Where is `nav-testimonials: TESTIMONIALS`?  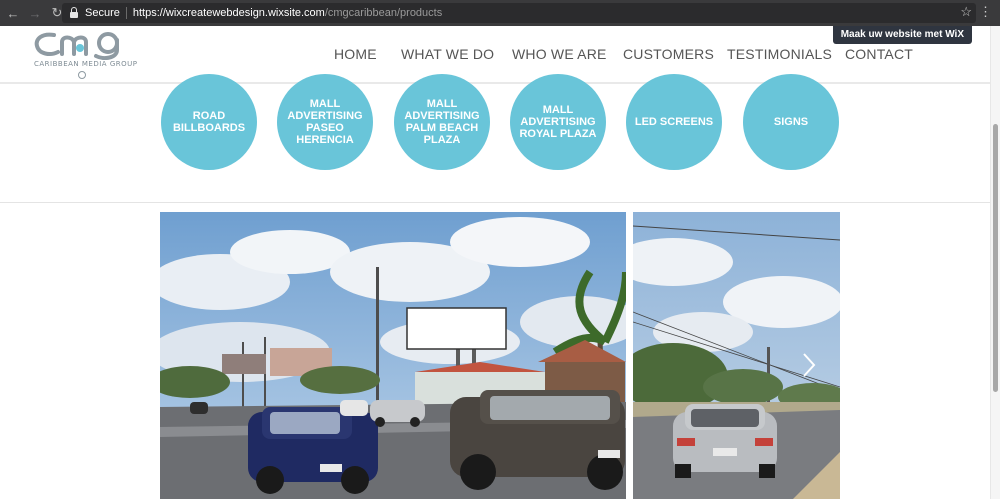
nav-testimonials: TESTIMONIALS is located at coordinates (779, 54).